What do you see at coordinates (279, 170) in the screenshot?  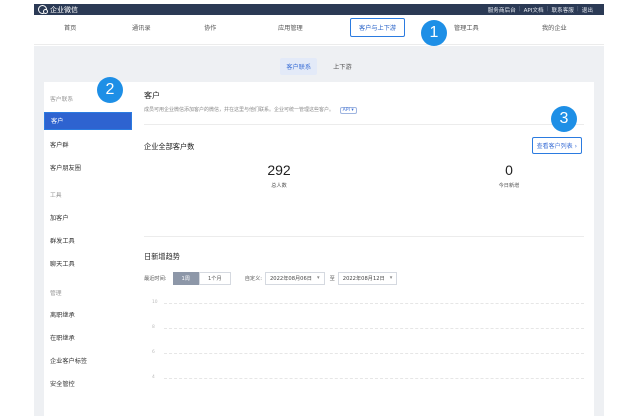 I see `stat-total-value: 292` at bounding box center [279, 170].